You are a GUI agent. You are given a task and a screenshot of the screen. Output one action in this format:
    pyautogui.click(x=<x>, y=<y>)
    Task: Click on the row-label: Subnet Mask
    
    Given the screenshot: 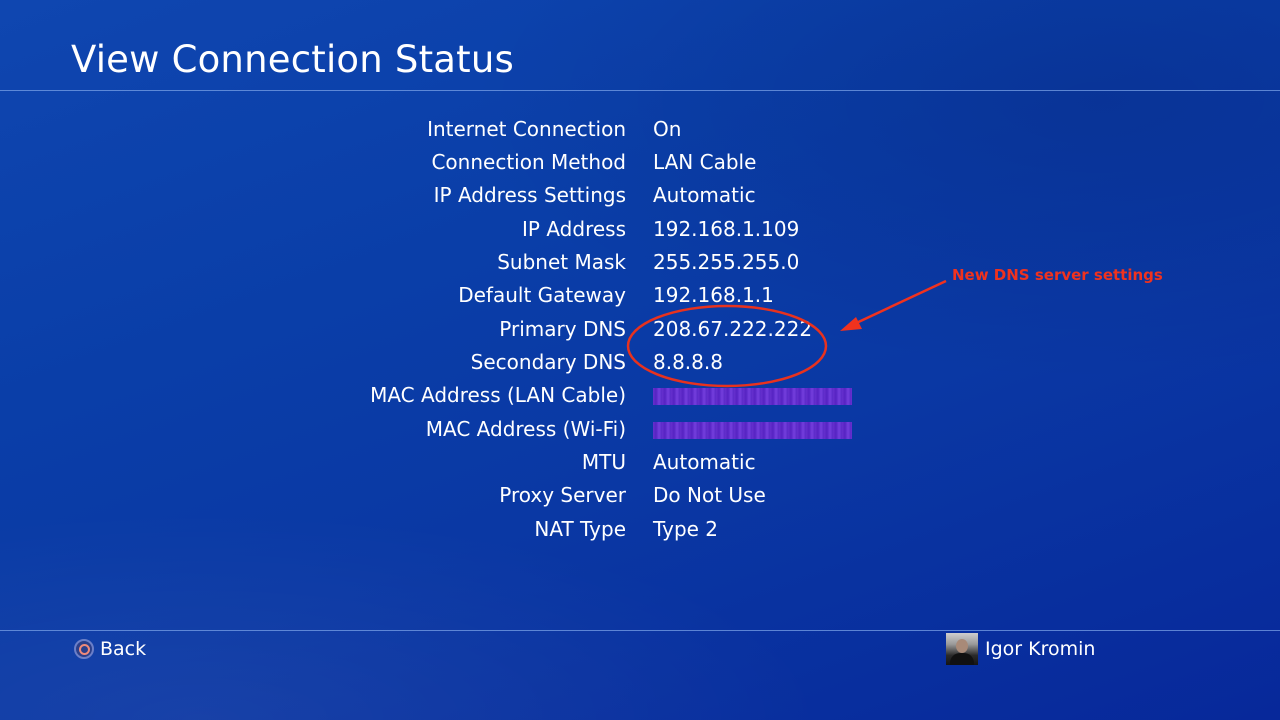 What is the action you would take?
    pyautogui.click(x=561, y=262)
    